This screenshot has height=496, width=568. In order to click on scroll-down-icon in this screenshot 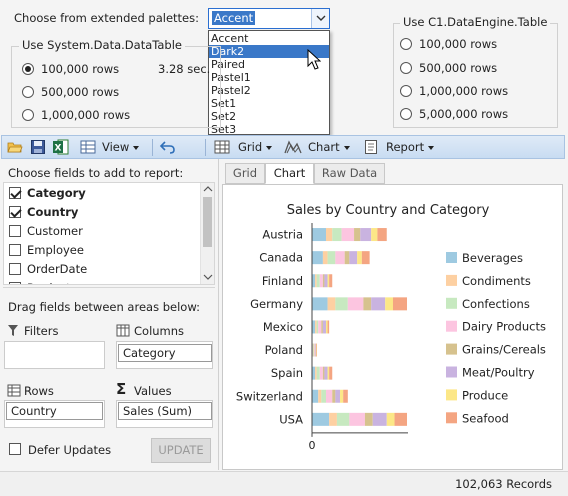, I will do `click(208, 277)`.